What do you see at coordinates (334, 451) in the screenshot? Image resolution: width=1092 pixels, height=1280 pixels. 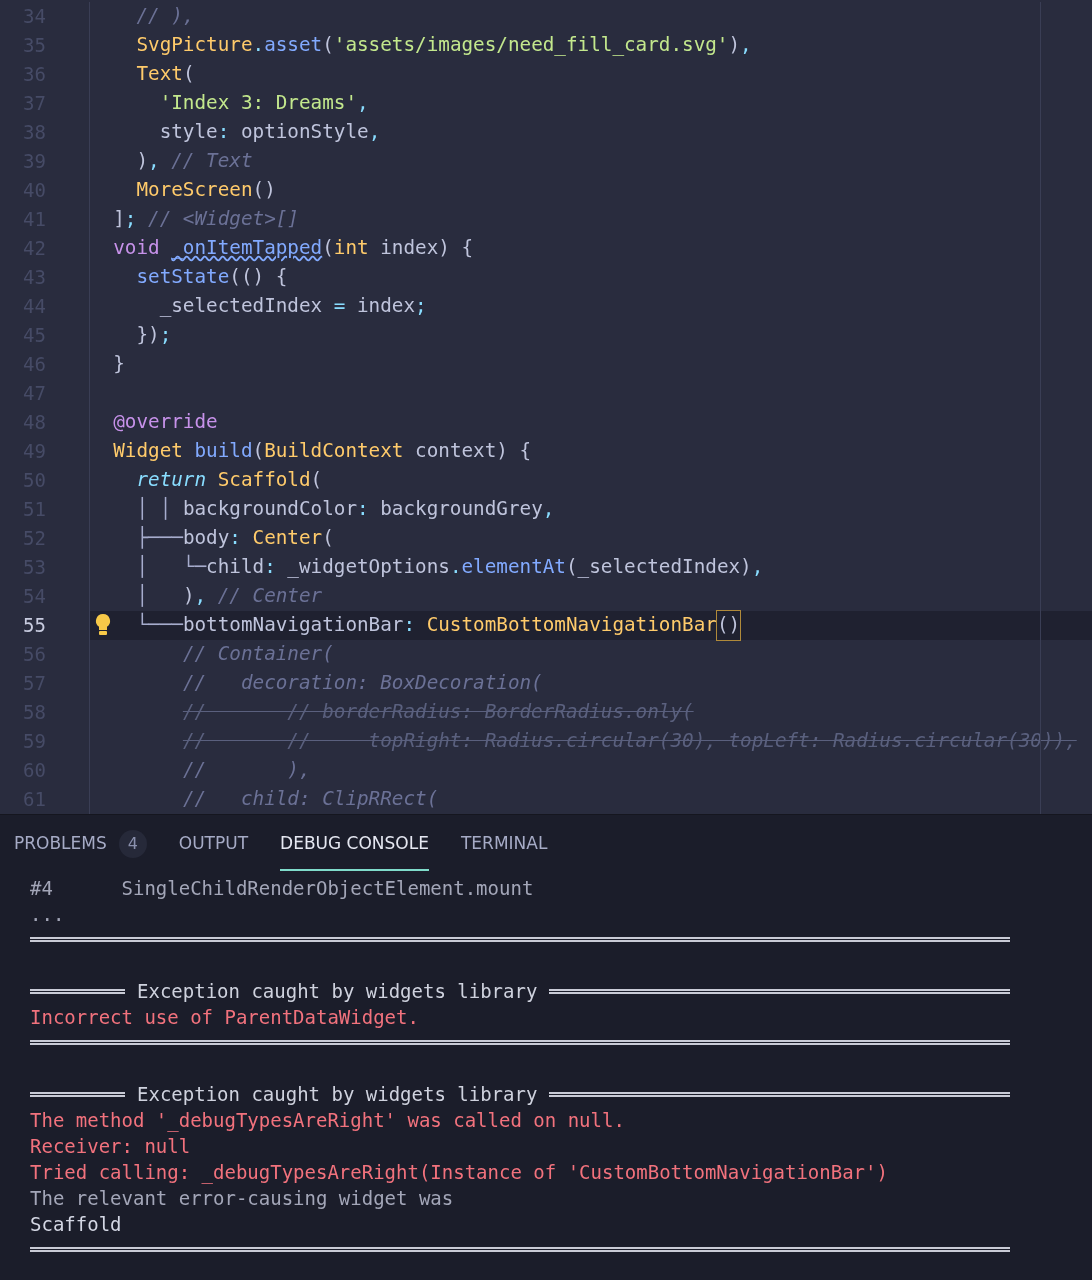 I see `code-token: BuildContext` at bounding box center [334, 451].